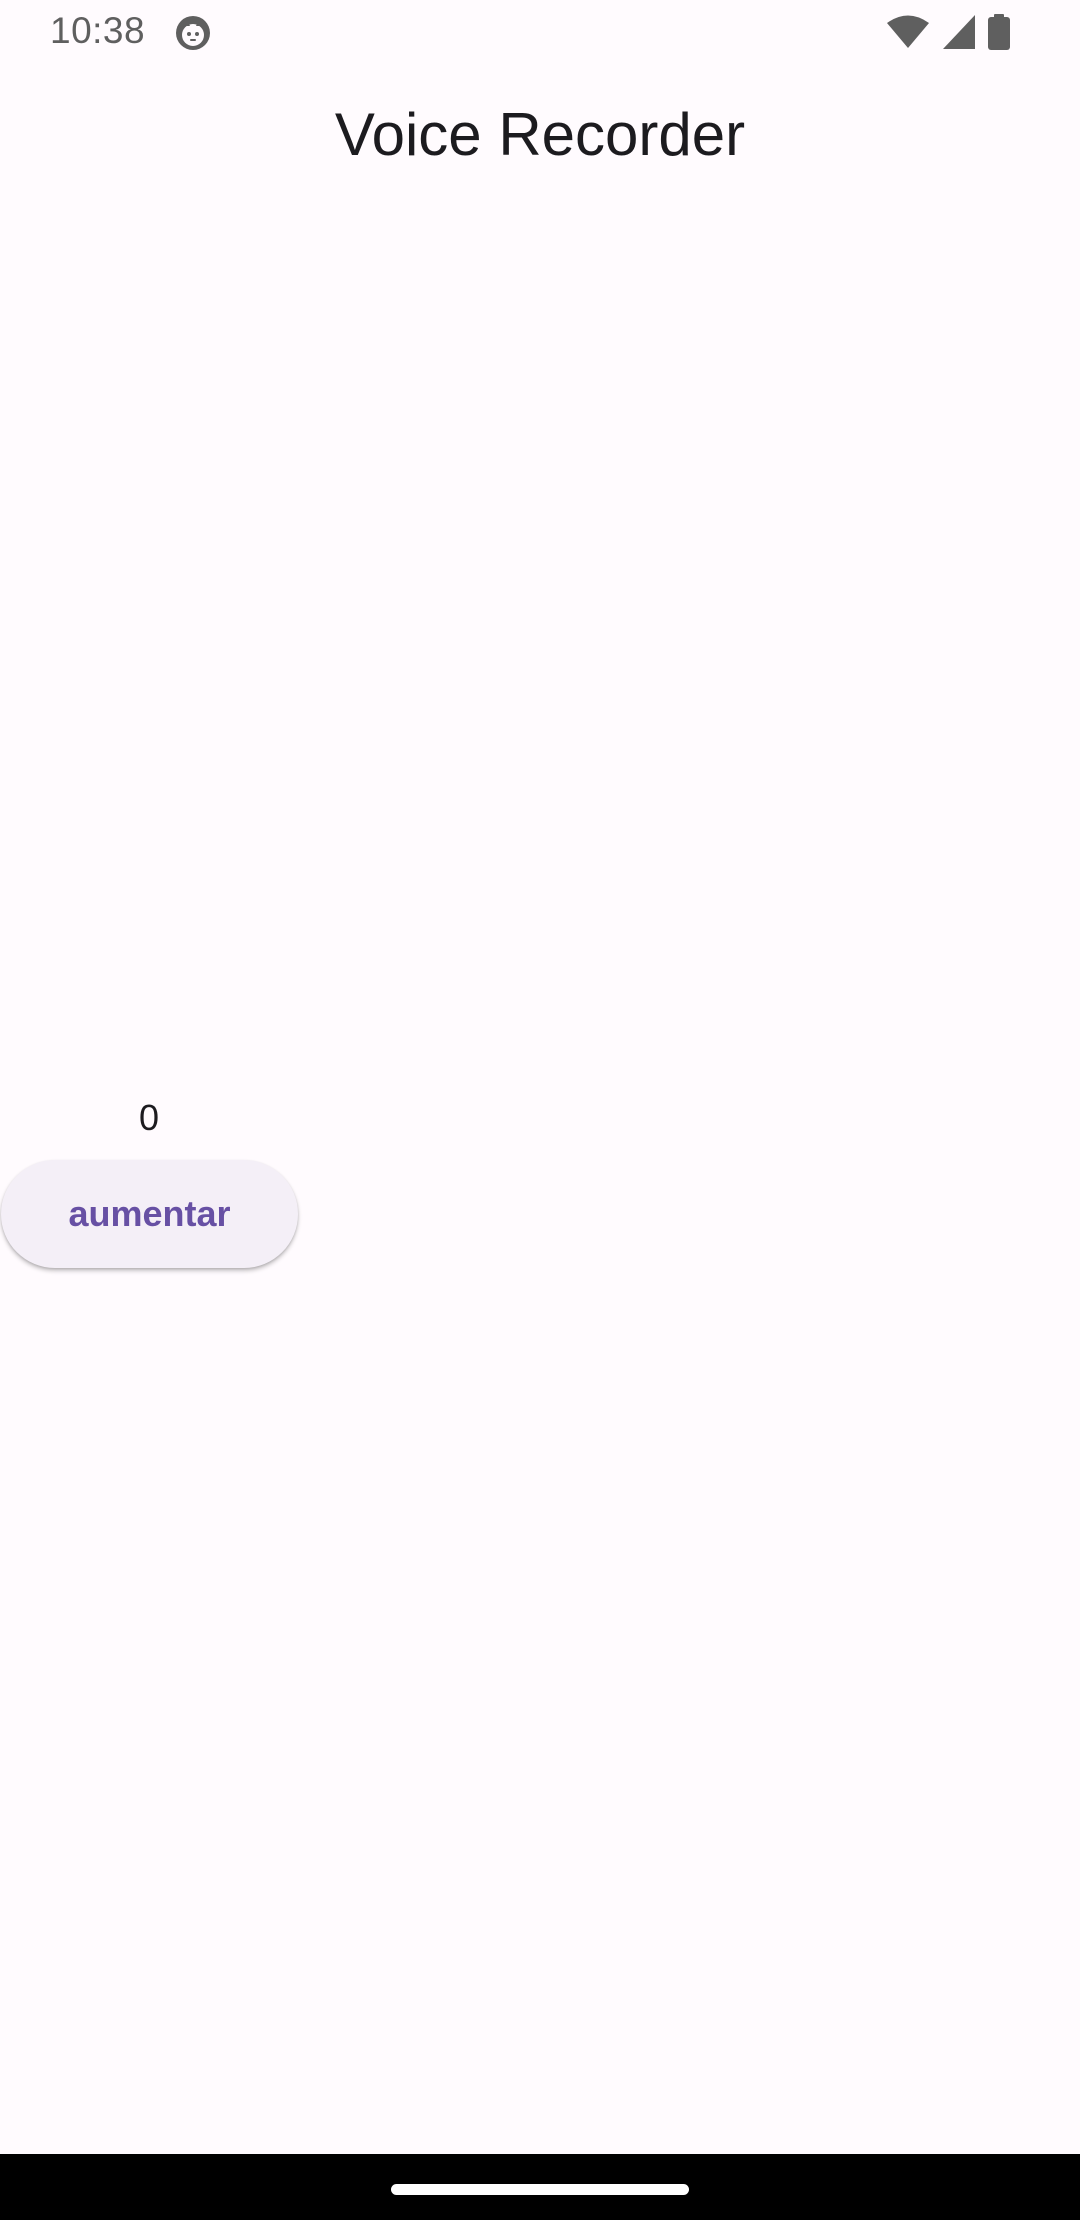 This screenshot has width=1080, height=2220. I want to click on status-icons, so click(948, 34).